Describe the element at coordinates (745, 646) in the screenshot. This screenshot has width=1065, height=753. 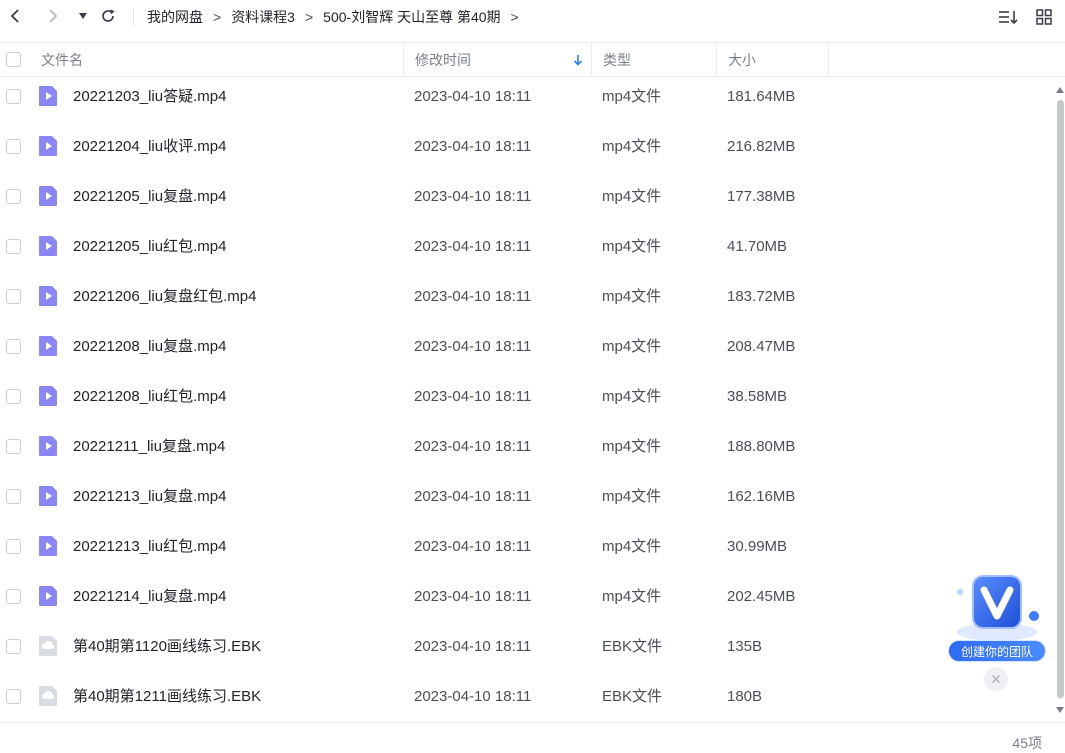
I see `file-size: 135B` at that location.